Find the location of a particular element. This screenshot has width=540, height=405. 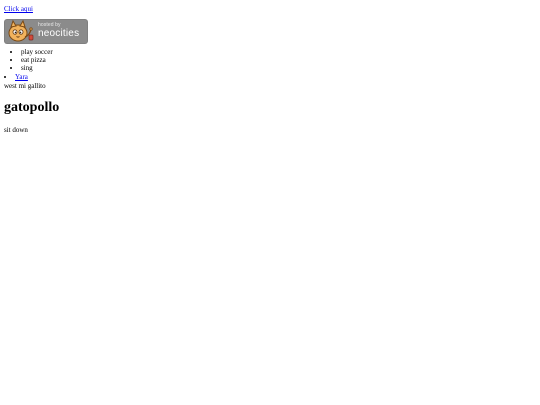

footer-text: sit down is located at coordinates (16, 130).